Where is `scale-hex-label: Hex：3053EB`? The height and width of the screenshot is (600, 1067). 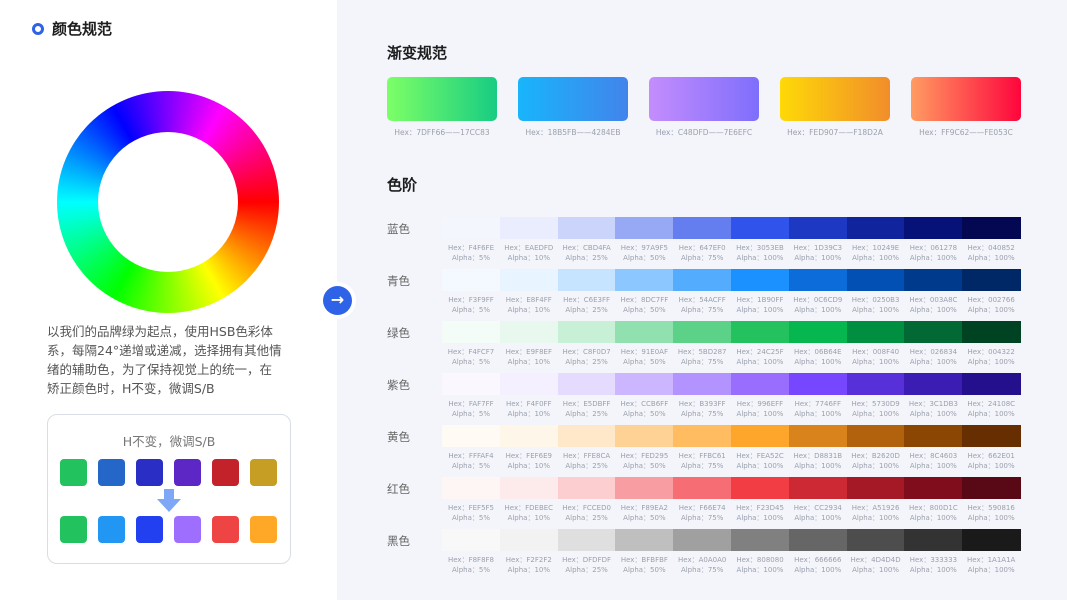 scale-hex-label: Hex：3053EB is located at coordinates (760, 248).